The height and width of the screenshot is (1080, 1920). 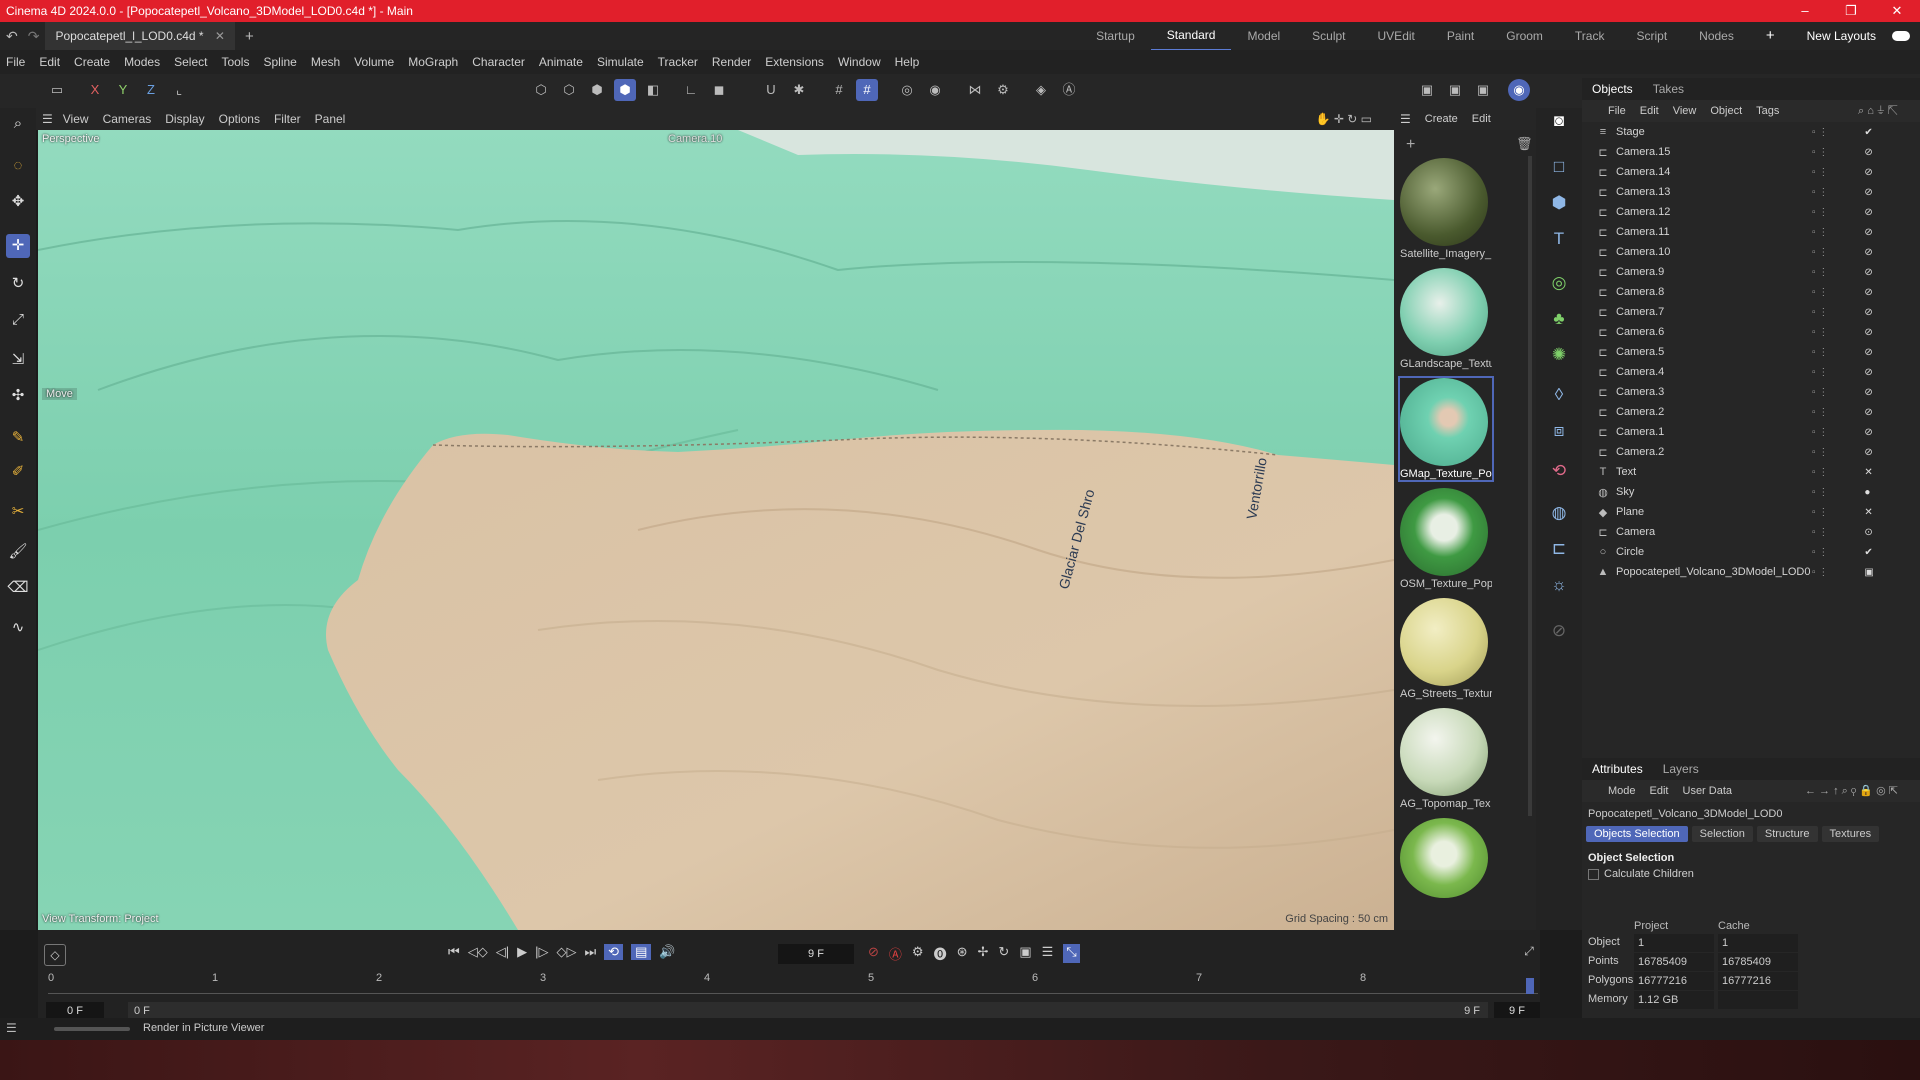 What do you see at coordinates (18, 124) in the screenshot?
I see `search-icon: ⌕` at bounding box center [18, 124].